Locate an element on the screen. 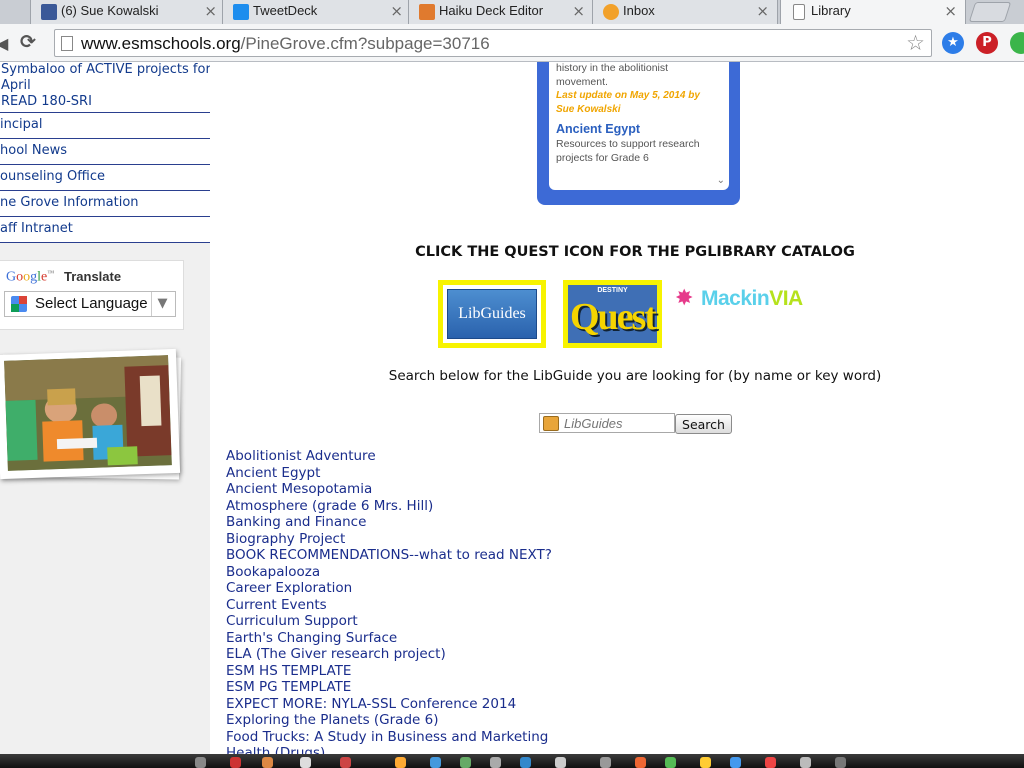  reload-icon: ⟳ is located at coordinates (31, 42).